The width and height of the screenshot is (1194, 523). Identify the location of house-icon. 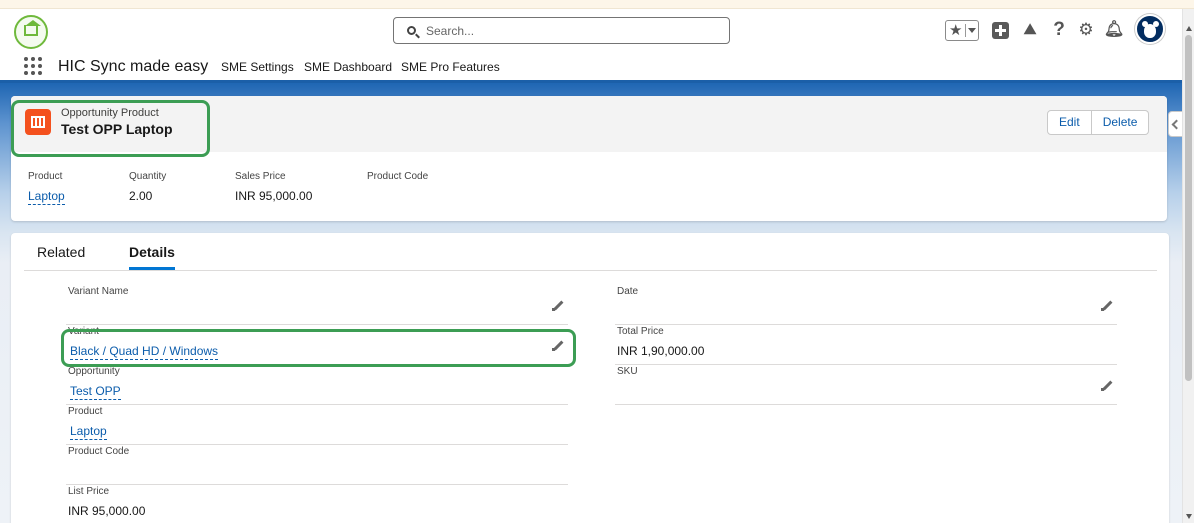
(31, 30).